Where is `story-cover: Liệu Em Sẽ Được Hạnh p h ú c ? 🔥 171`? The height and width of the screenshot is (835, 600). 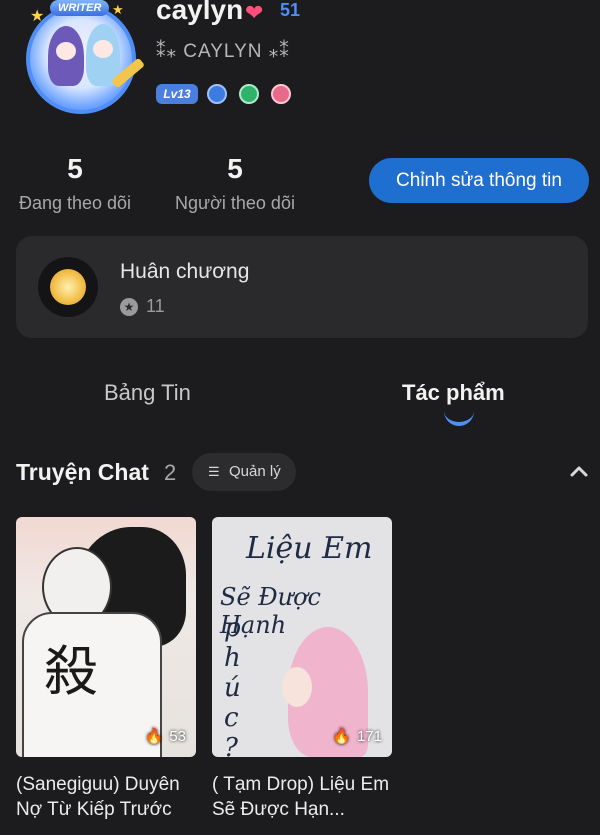 story-cover: Liệu Em Sẽ Được Hạnh p h ú c ? 🔥 171 is located at coordinates (302, 637).